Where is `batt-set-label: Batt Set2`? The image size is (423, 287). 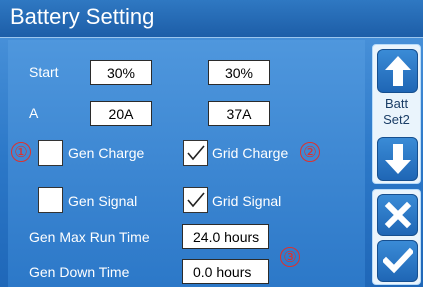 batt-set-label: Batt Set2 is located at coordinates (396, 112).